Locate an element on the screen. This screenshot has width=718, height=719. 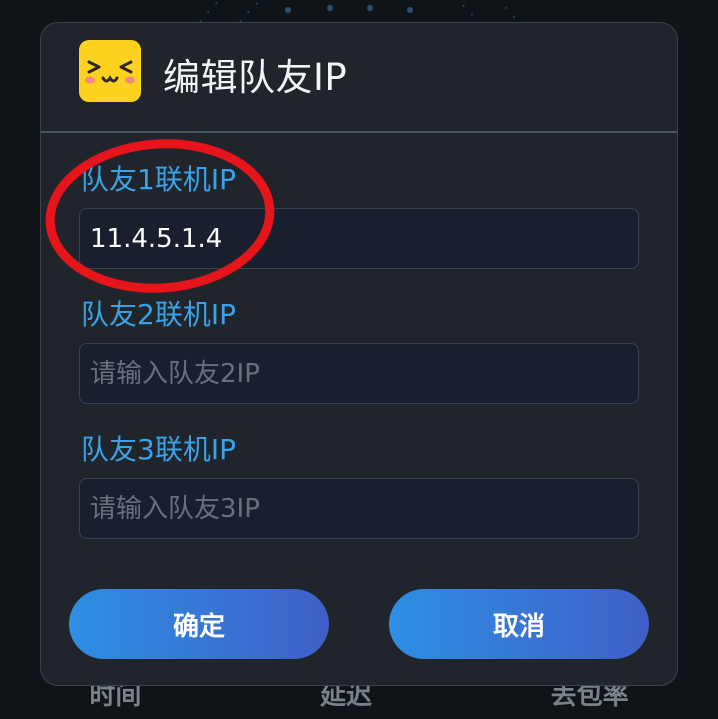
teammate1-ip-label: 队友1联机IP is located at coordinates (158, 179).